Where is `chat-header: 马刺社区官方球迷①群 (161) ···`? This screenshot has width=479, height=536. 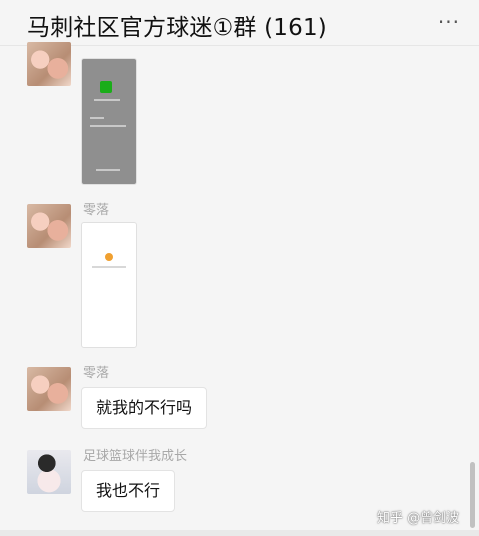
chat-header: 马刺社区官方球迷①群 (161) ··· is located at coordinates (239, 23).